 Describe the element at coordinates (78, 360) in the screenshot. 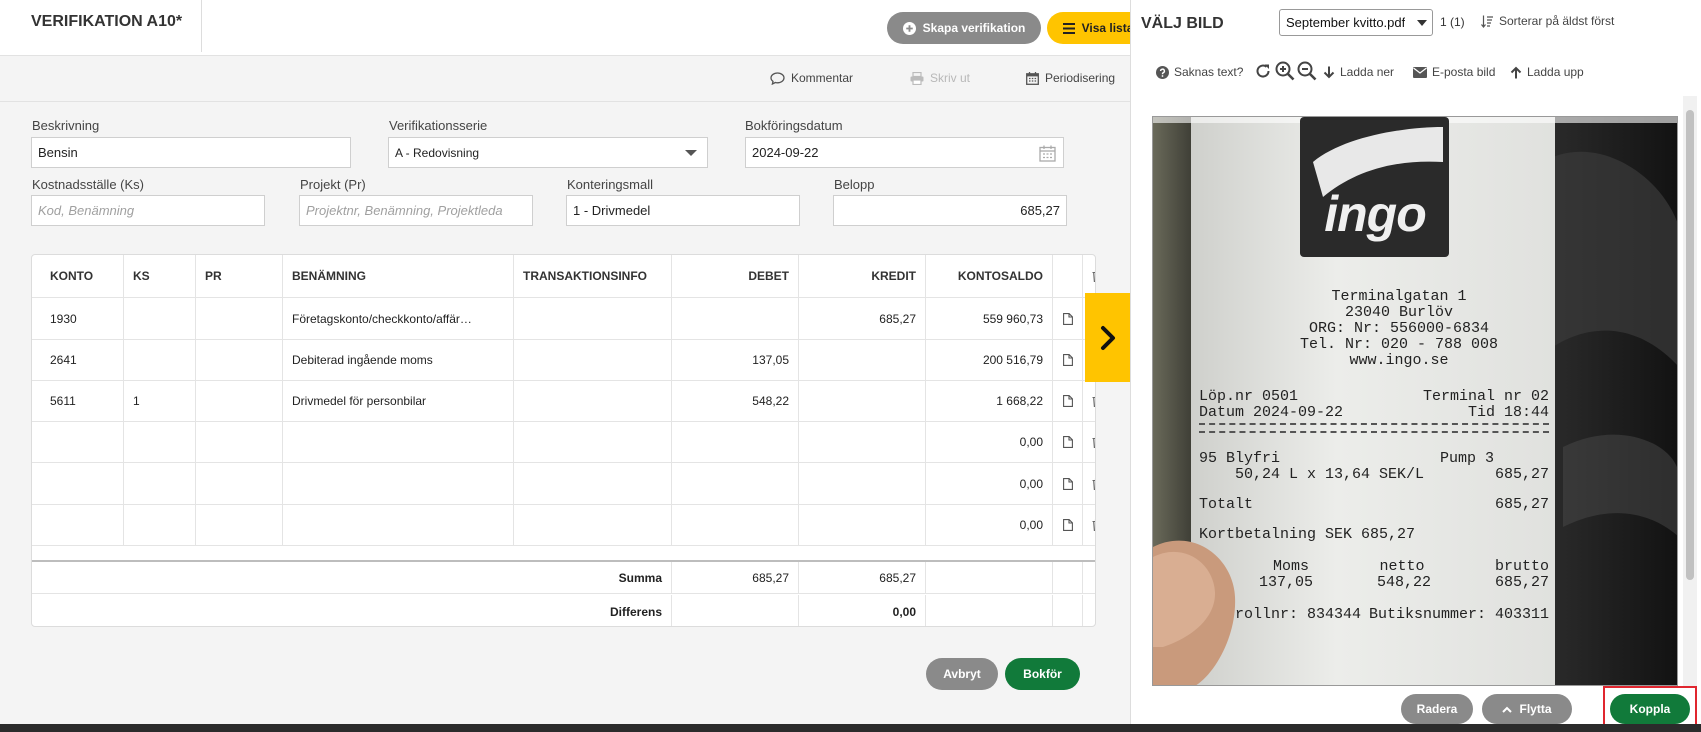

I see `cell-konto: 2641` at that location.